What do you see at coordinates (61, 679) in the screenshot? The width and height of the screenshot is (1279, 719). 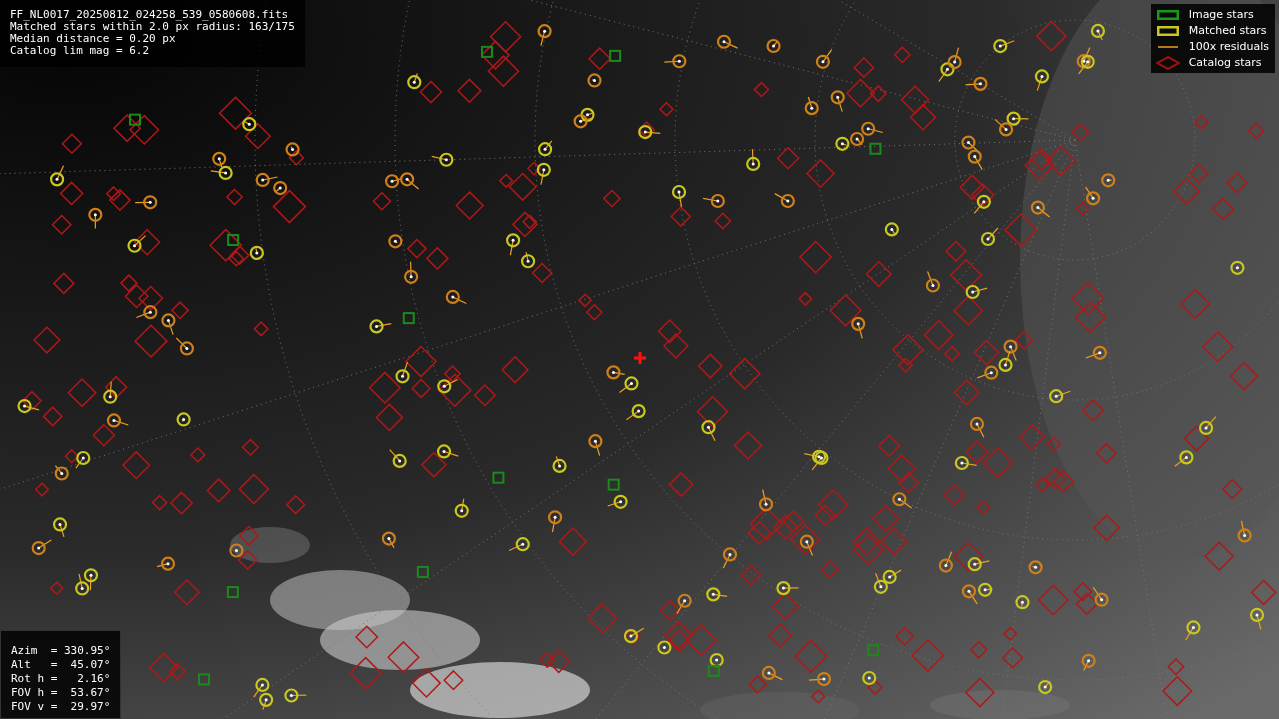 I see `pointing-text: Rot h = 2.16°` at bounding box center [61, 679].